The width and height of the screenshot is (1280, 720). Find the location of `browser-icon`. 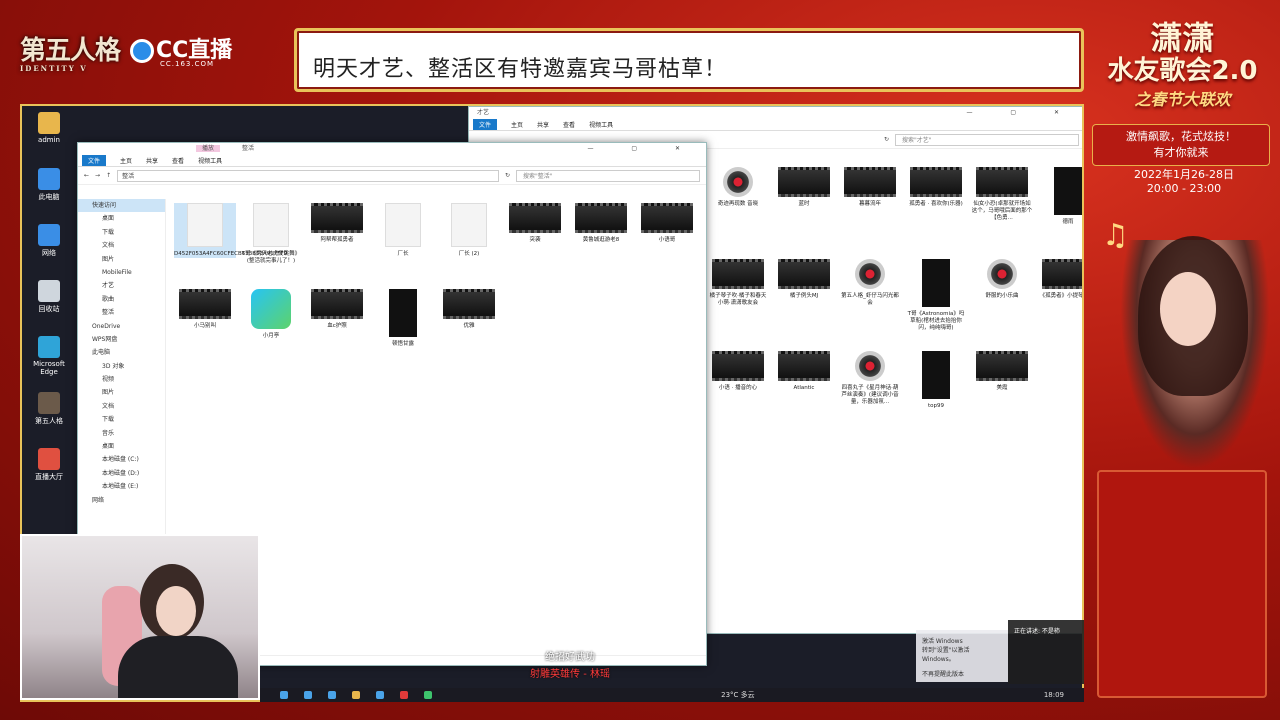

browser-icon is located at coordinates (380, 695).